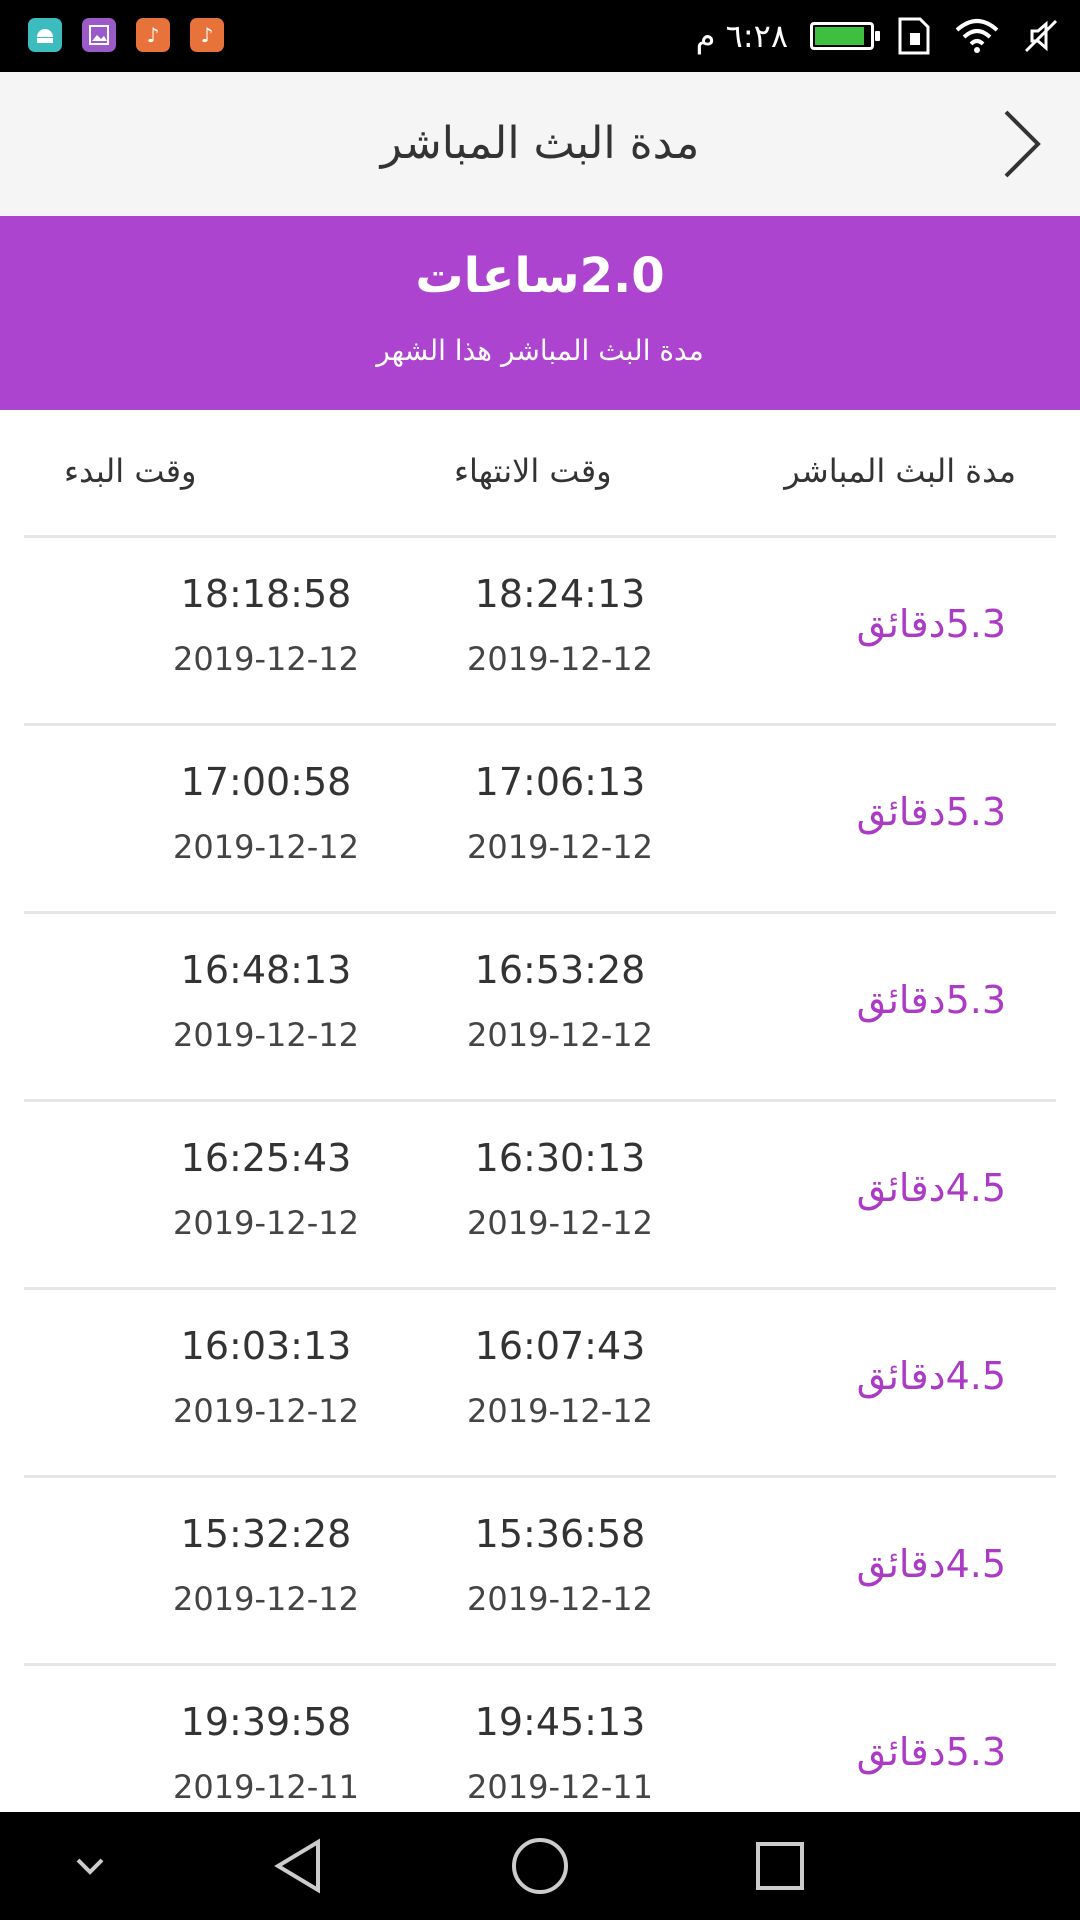 The width and height of the screenshot is (1080, 1920). I want to click on summary-value: 2.0ساعات, so click(540, 276).